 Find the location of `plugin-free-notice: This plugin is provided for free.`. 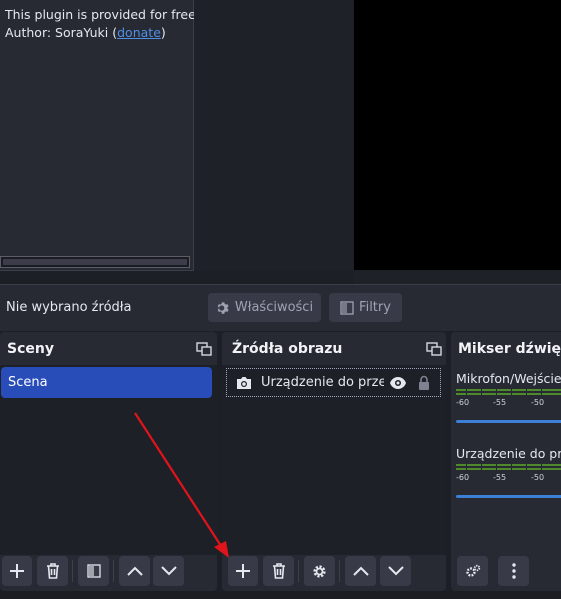

plugin-free-notice: This plugin is provided for free. is located at coordinates (102, 14).